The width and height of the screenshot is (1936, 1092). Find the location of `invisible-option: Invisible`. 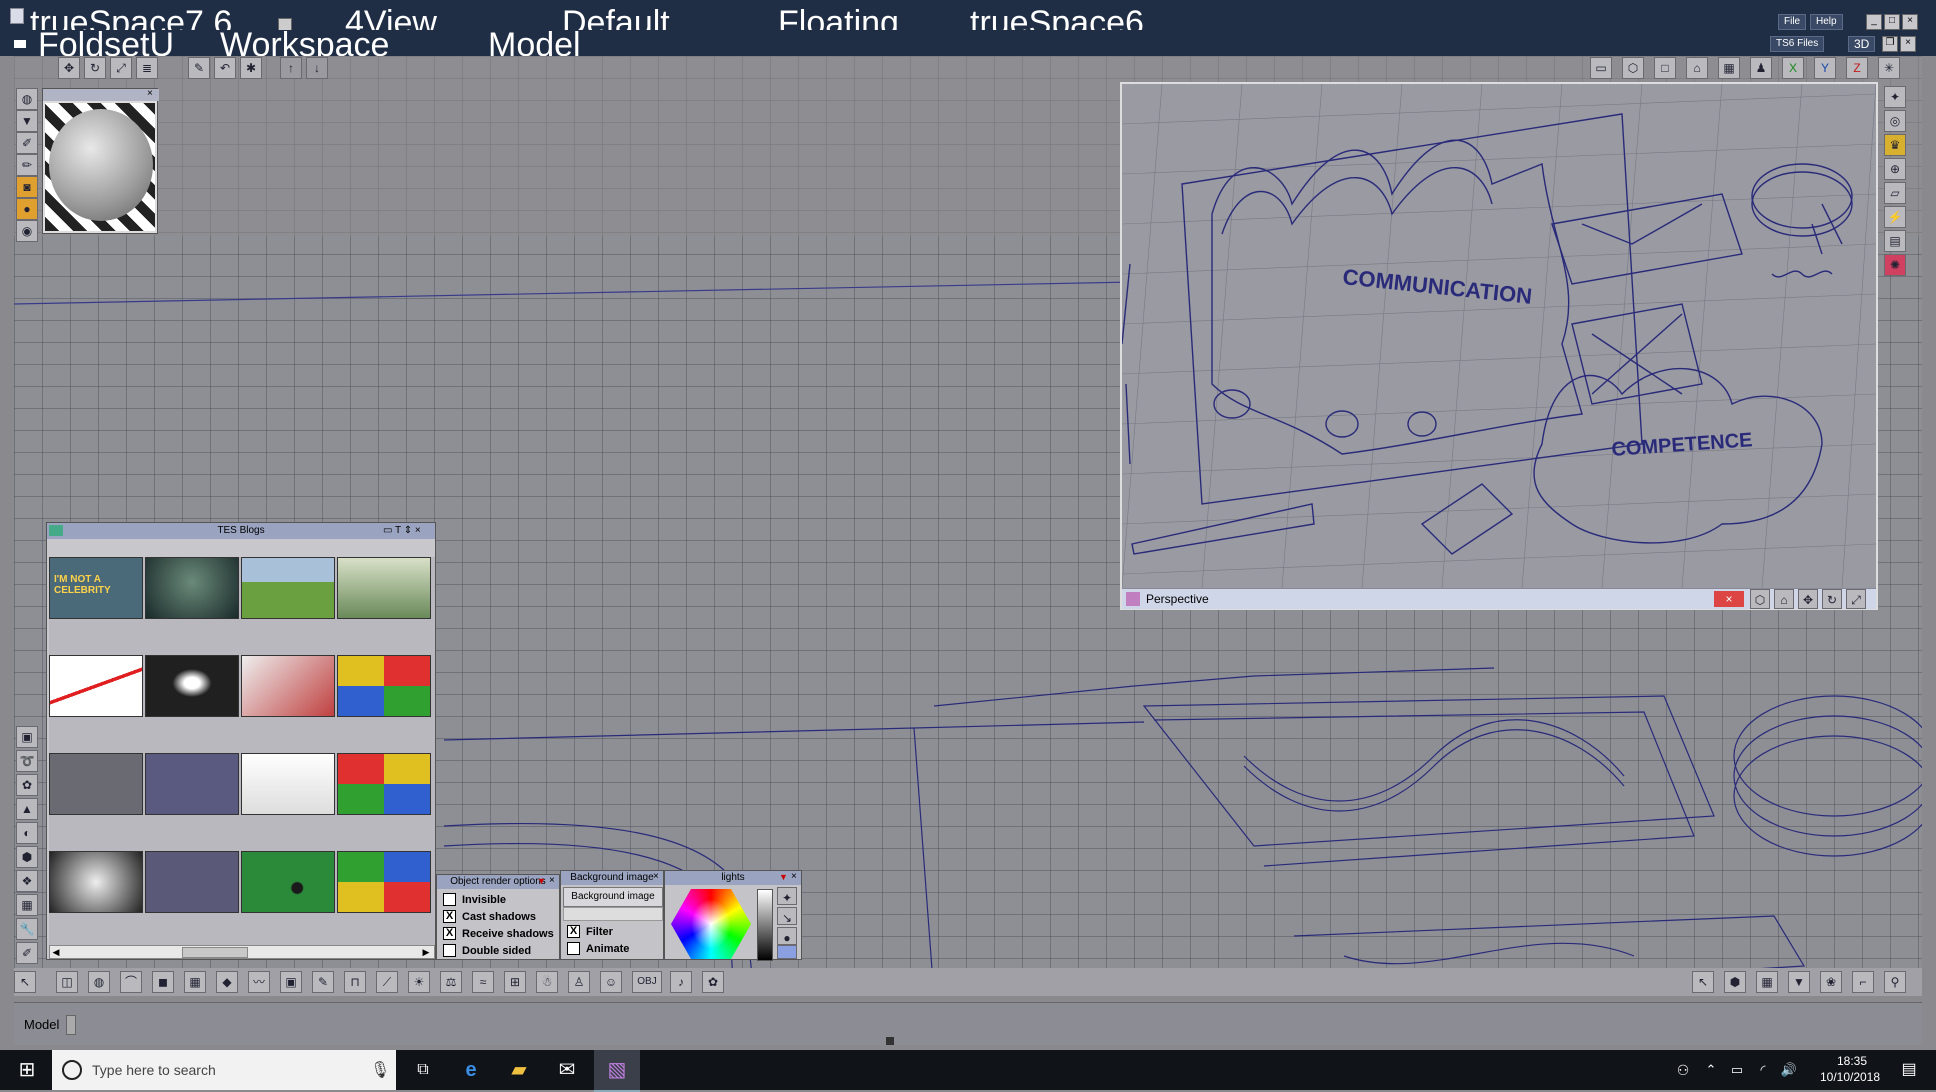

invisible-option: Invisible is located at coordinates (498, 899).